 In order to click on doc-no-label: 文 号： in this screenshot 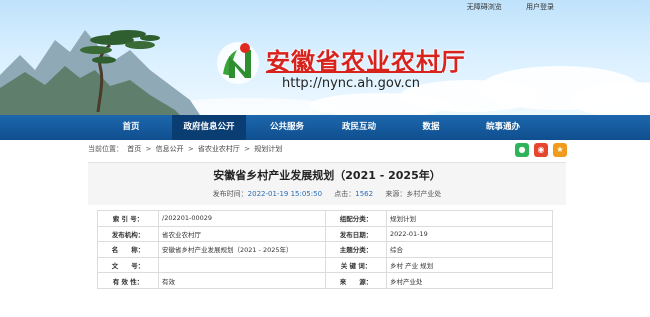, I will do `click(128, 265)`.